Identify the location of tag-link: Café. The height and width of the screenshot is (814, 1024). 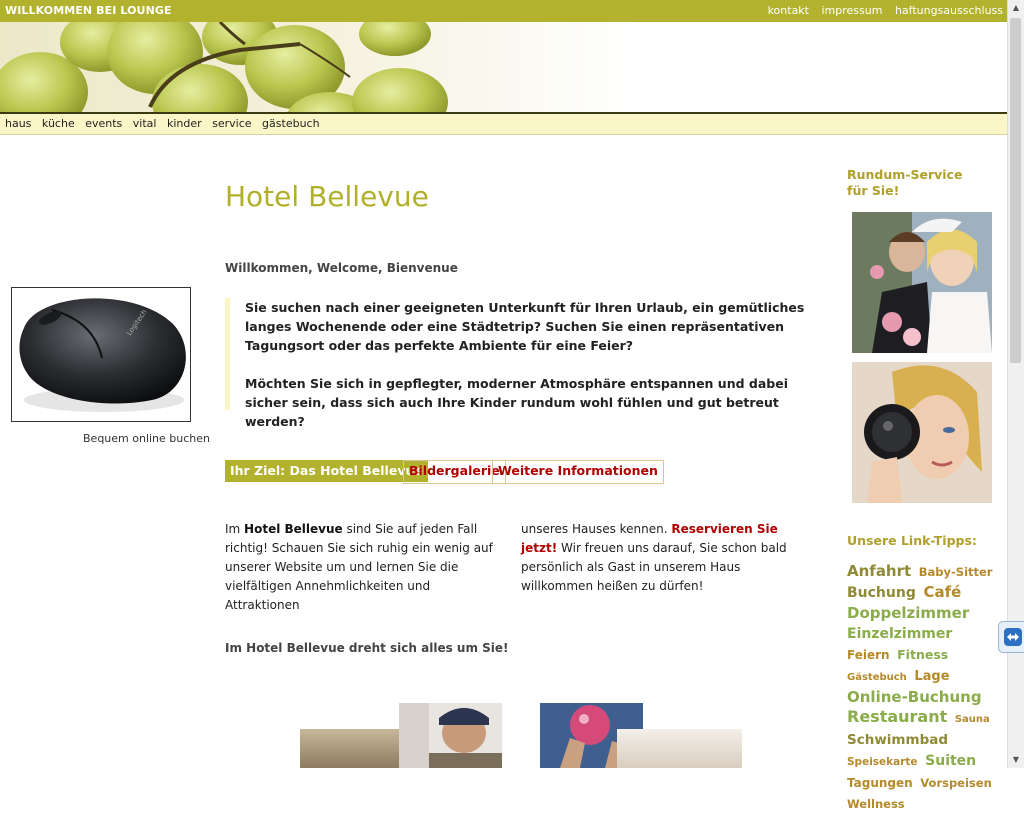
(942, 592).